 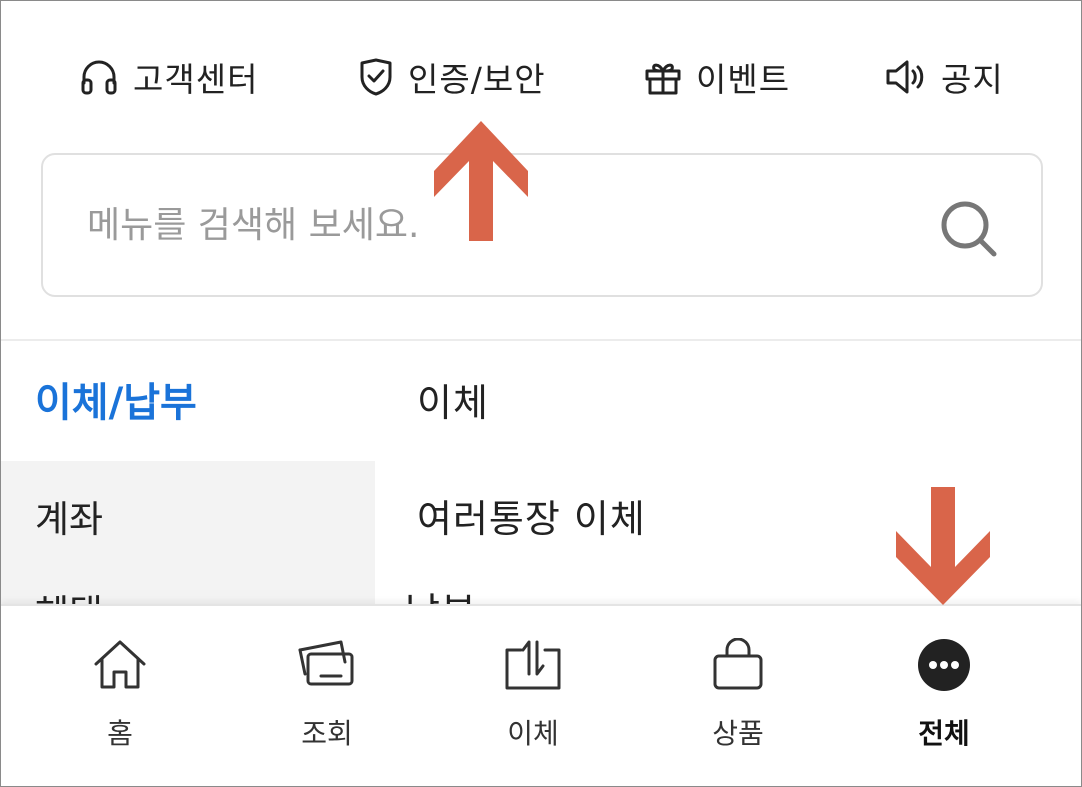 I want to click on up-arrow-annotation, so click(x=481, y=181).